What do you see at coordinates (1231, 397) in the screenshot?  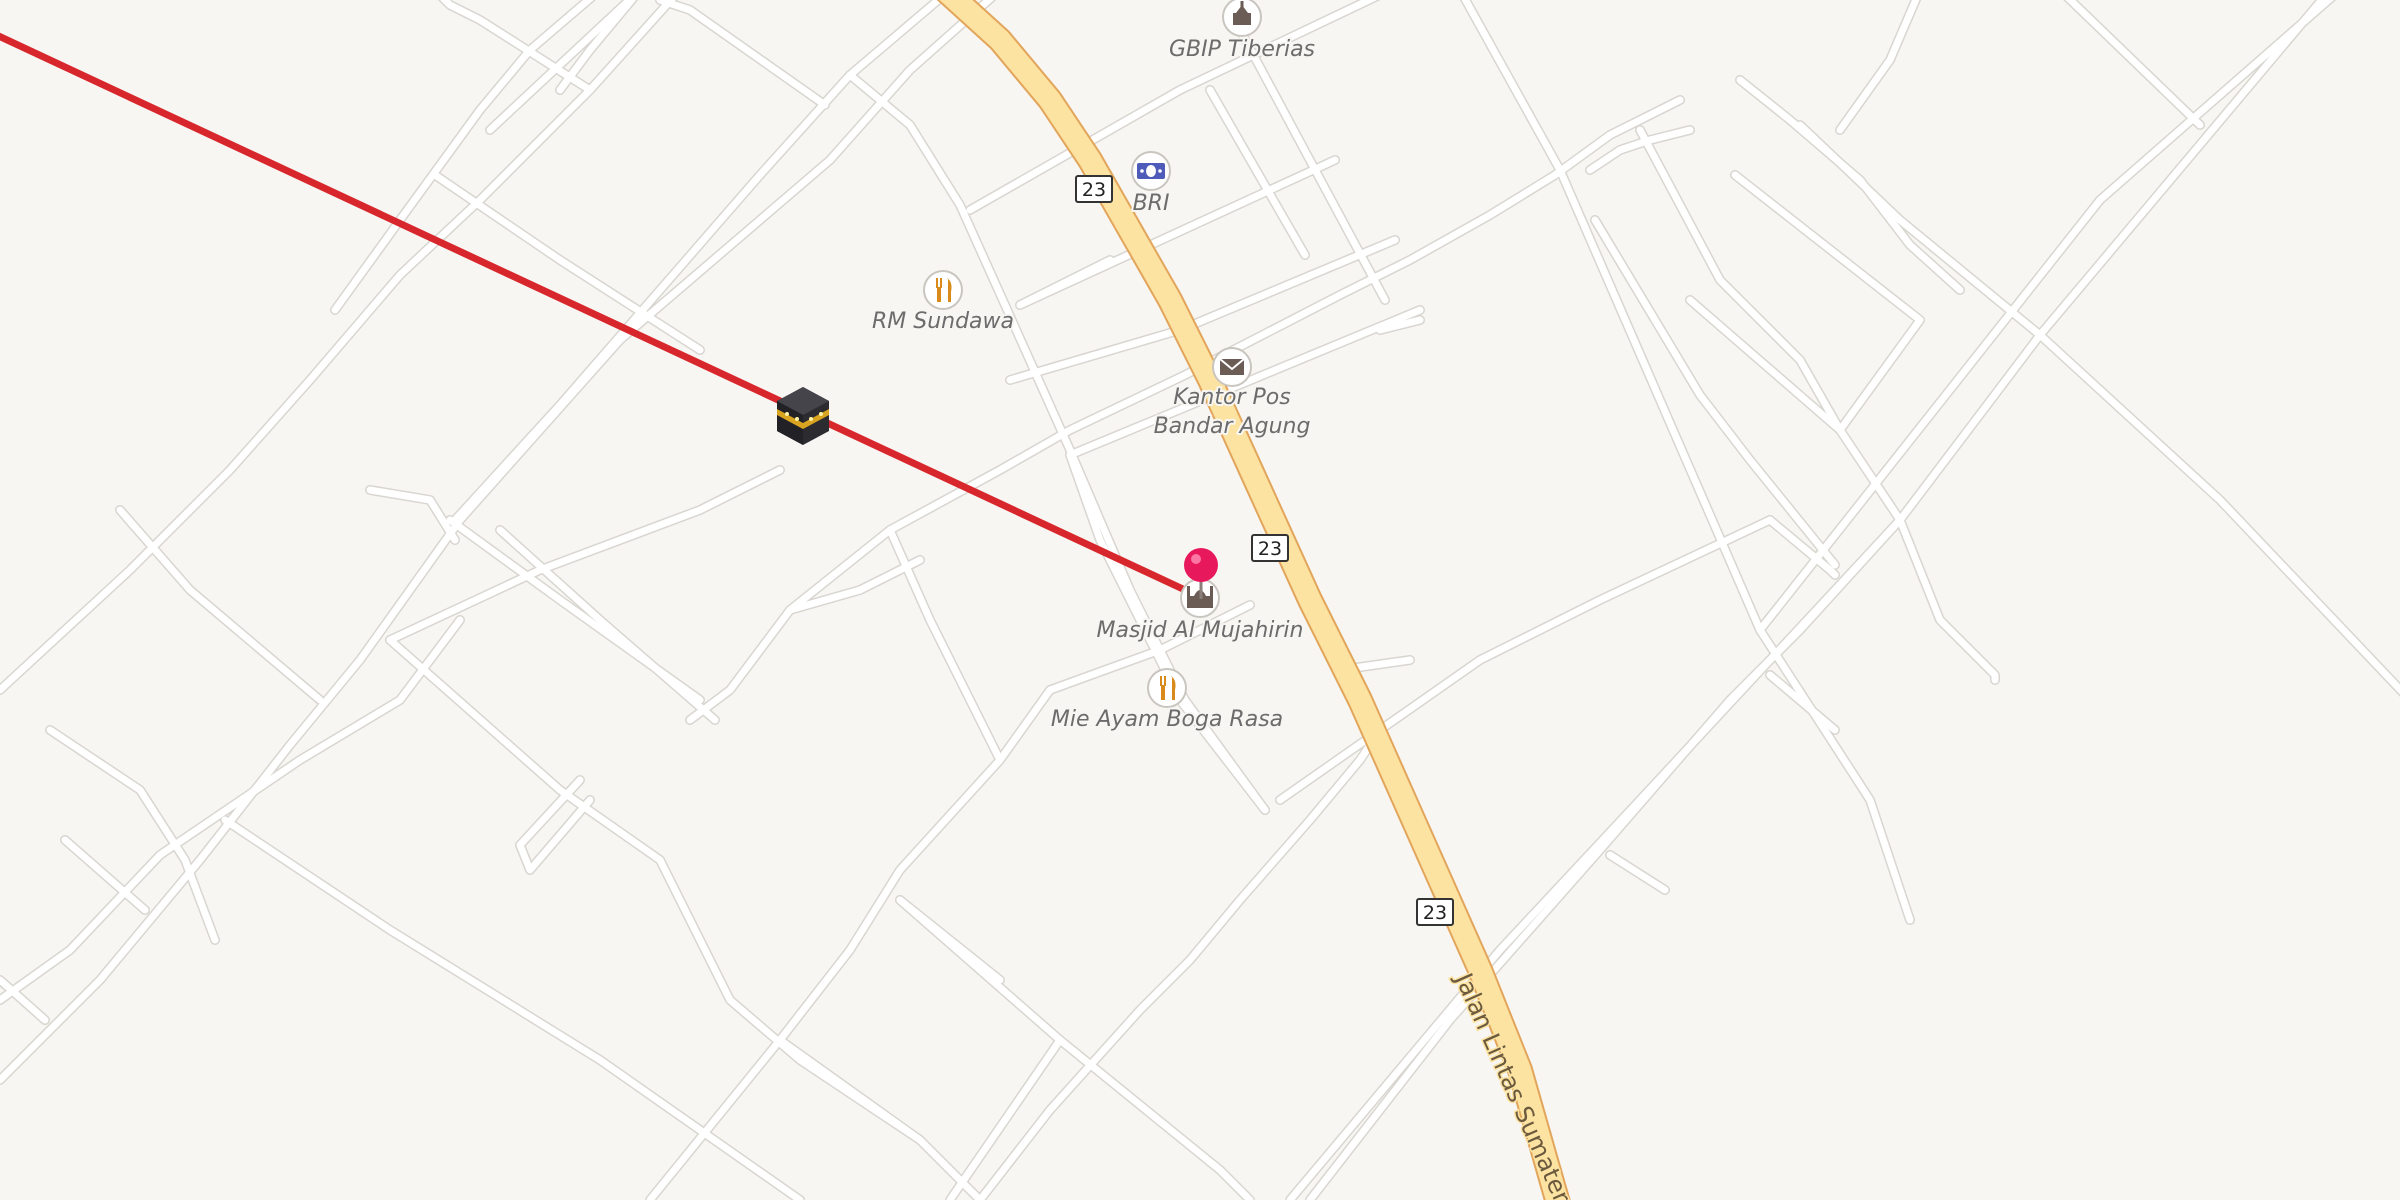 I see `poi-label: Kantor Pos` at bounding box center [1231, 397].